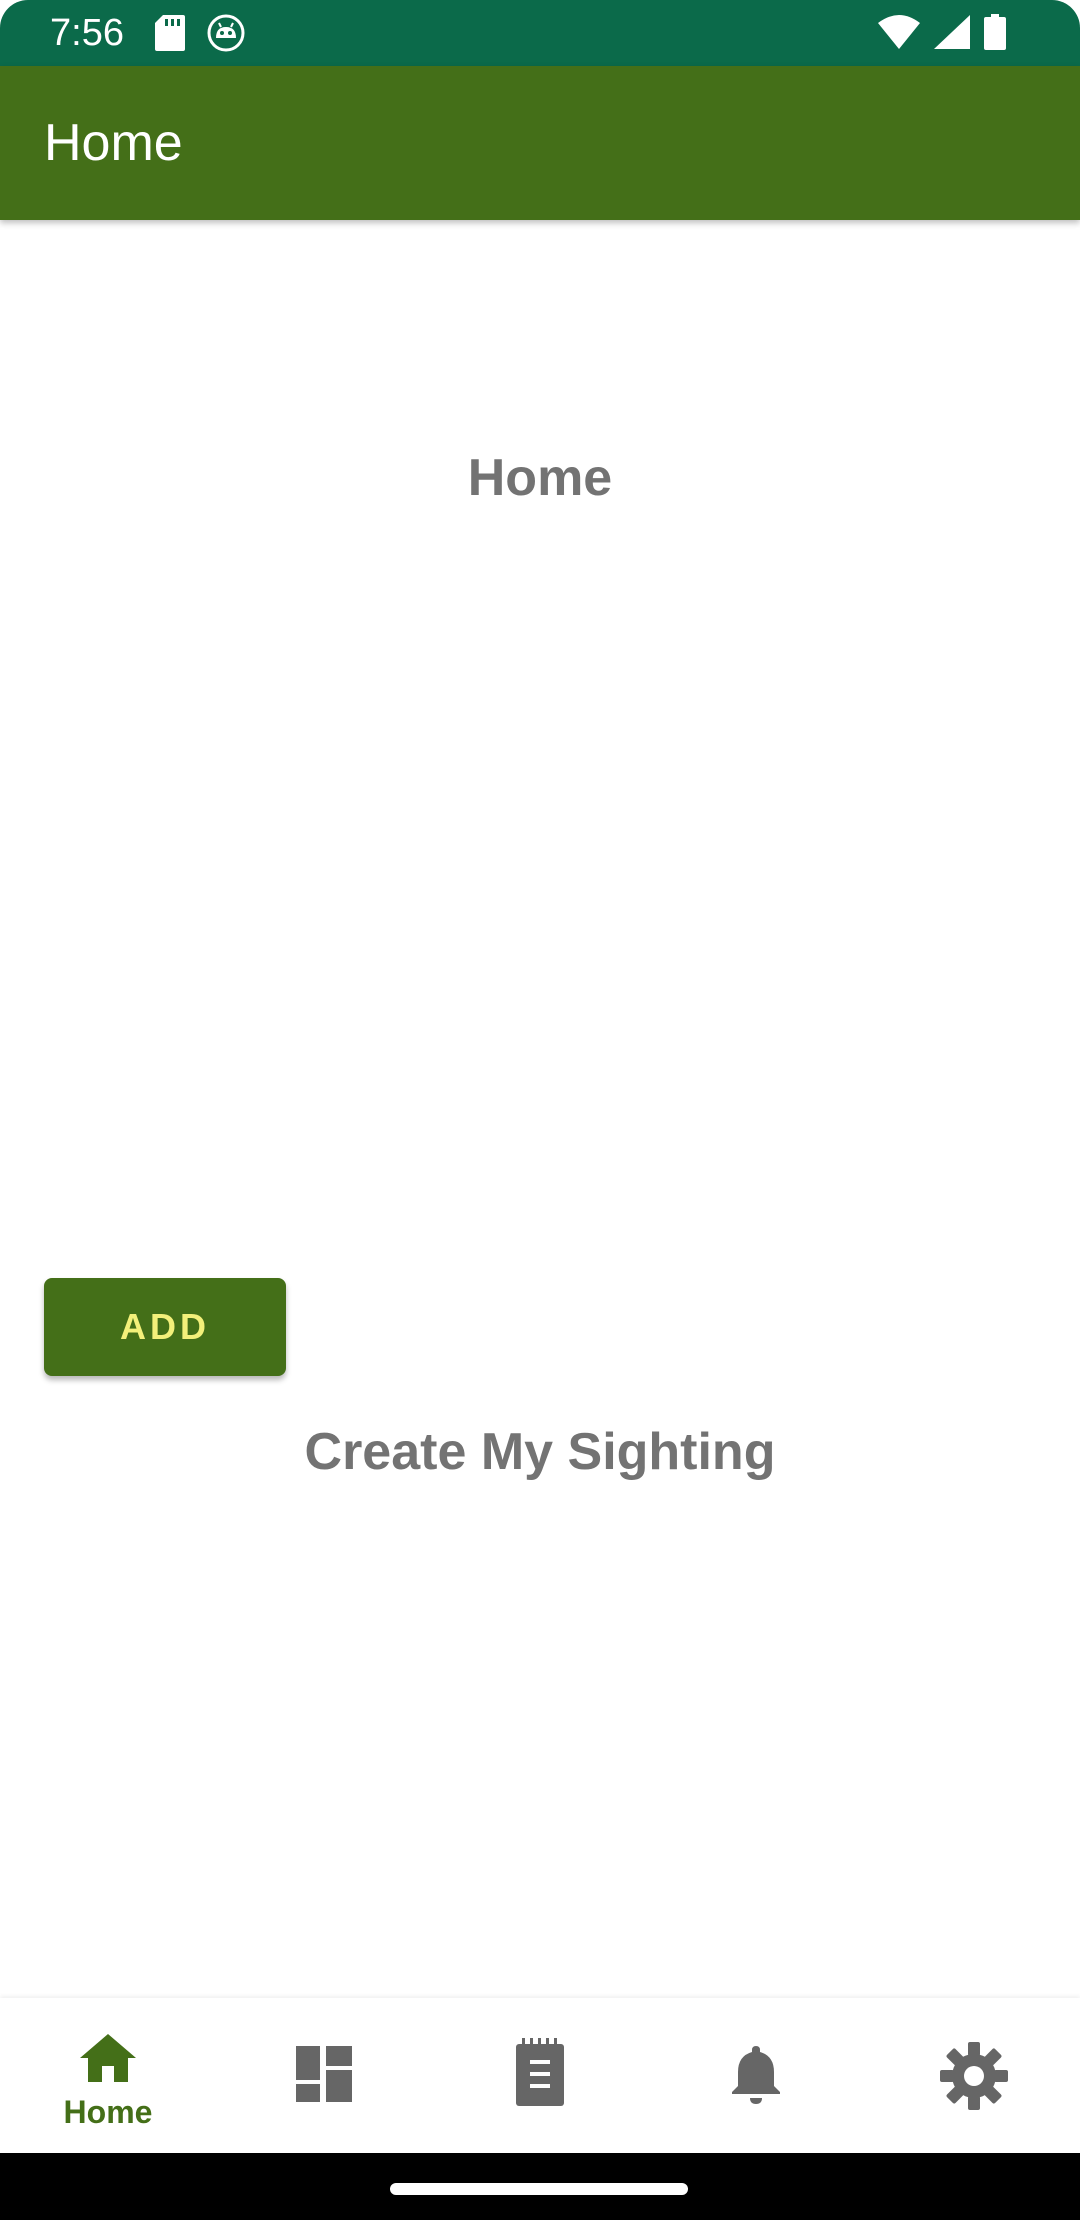  What do you see at coordinates (540, 2072) in the screenshot?
I see `notepad-icon` at bounding box center [540, 2072].